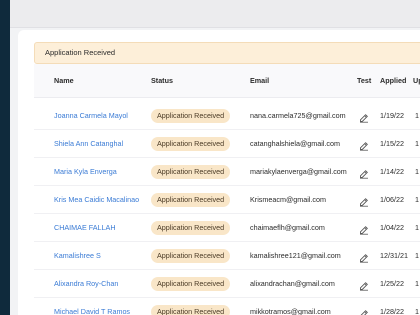 Image resolution: width=420 pixels, height=315 pixels. I want to click on sidebar, so click(5, 157).